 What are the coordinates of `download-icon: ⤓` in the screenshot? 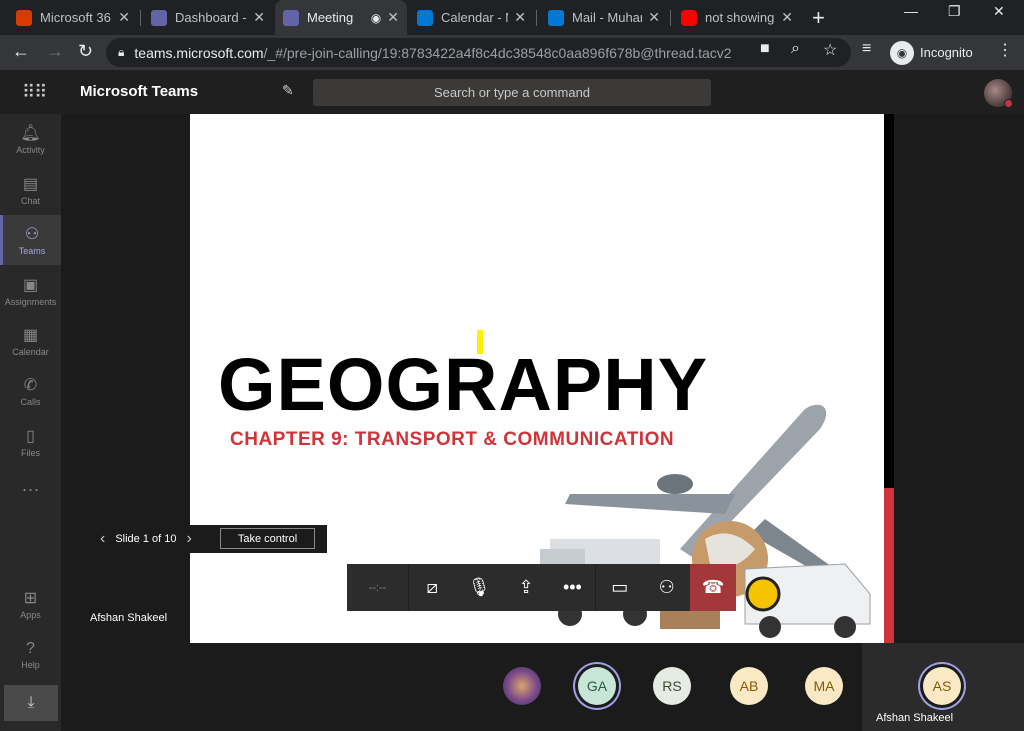 It's located at (31, 702).